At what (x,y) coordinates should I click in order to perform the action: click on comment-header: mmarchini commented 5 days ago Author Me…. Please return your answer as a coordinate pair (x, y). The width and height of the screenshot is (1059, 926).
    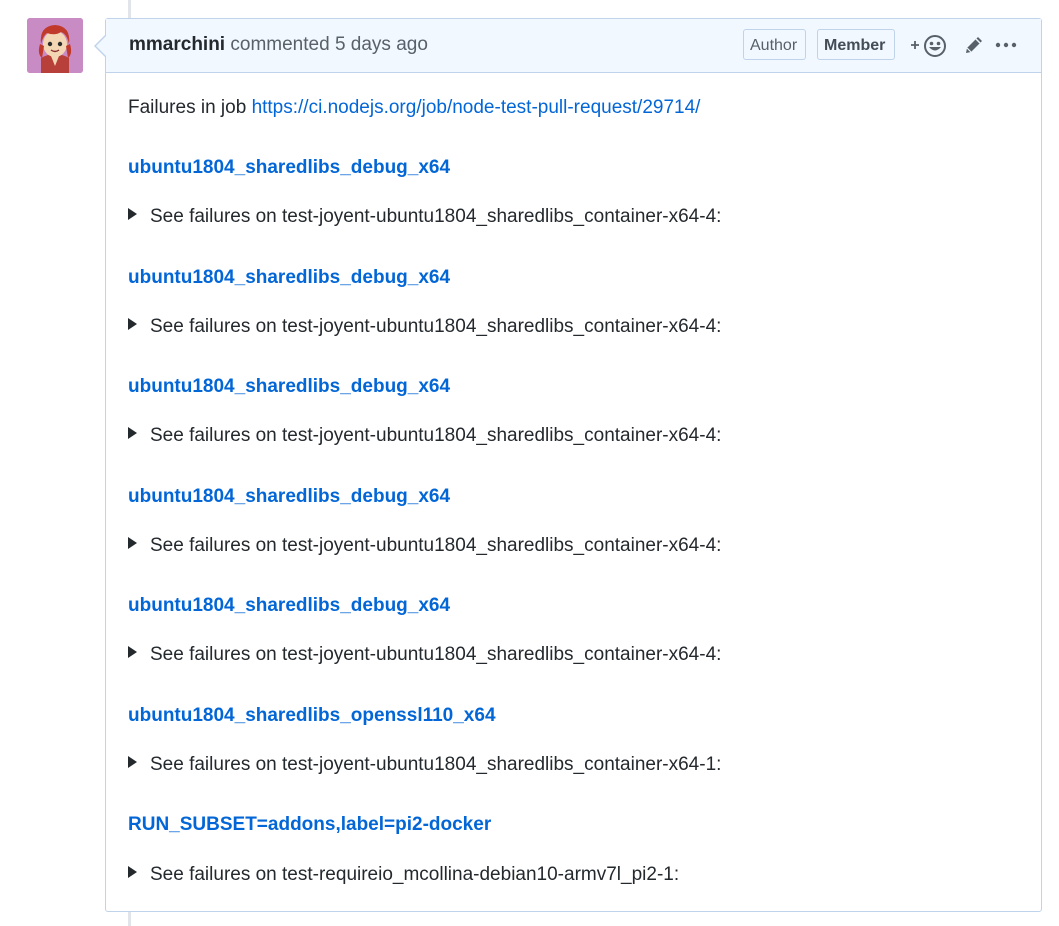
    Looking at the image, I should click on (573, 46).